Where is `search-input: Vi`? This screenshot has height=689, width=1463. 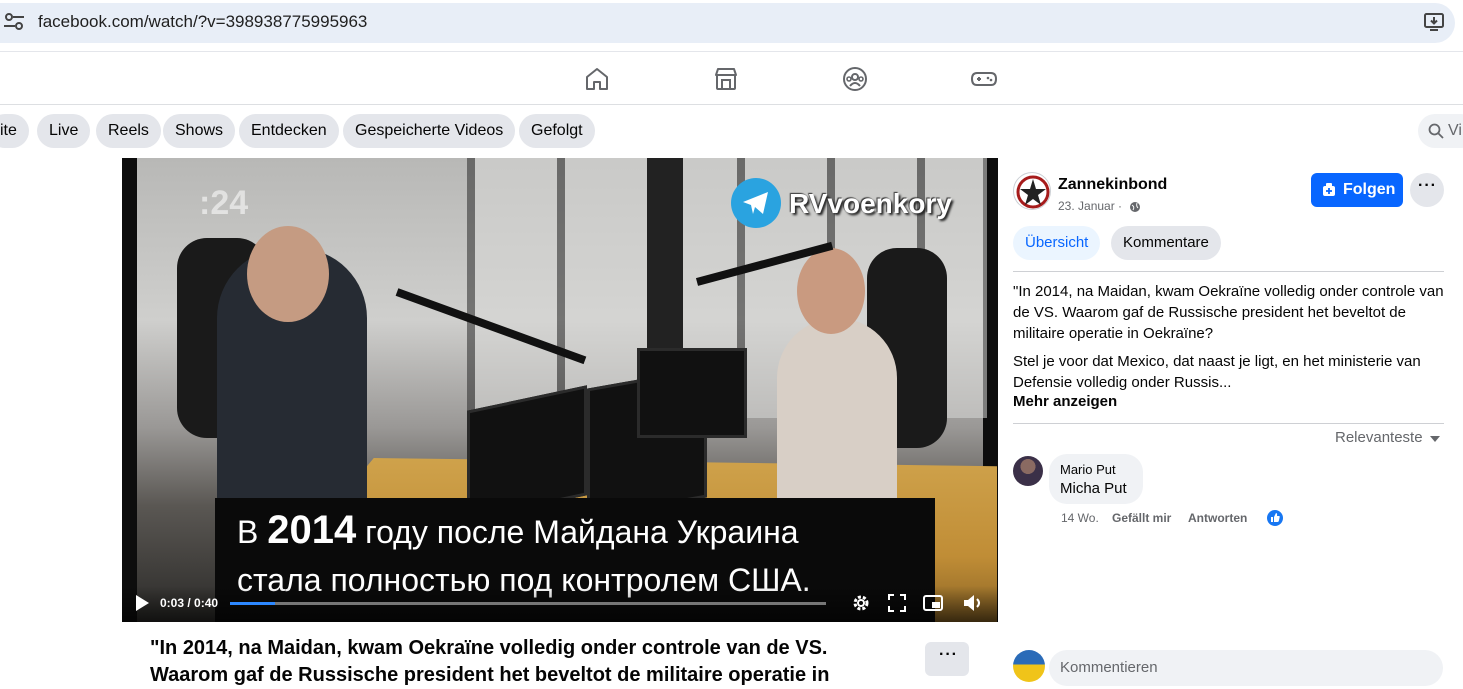 search-input: Vi is located at coordinates (1440, 131).